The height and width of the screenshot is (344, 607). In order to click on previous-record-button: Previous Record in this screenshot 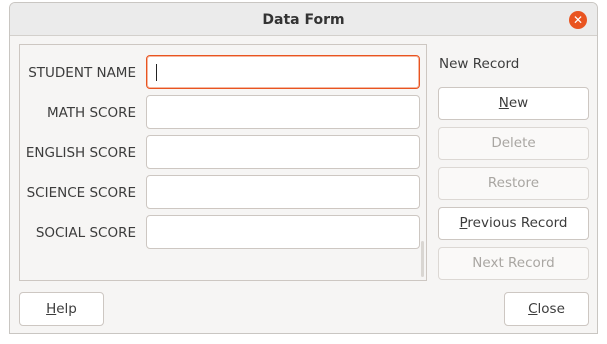, I will do `click(513, 223)`.